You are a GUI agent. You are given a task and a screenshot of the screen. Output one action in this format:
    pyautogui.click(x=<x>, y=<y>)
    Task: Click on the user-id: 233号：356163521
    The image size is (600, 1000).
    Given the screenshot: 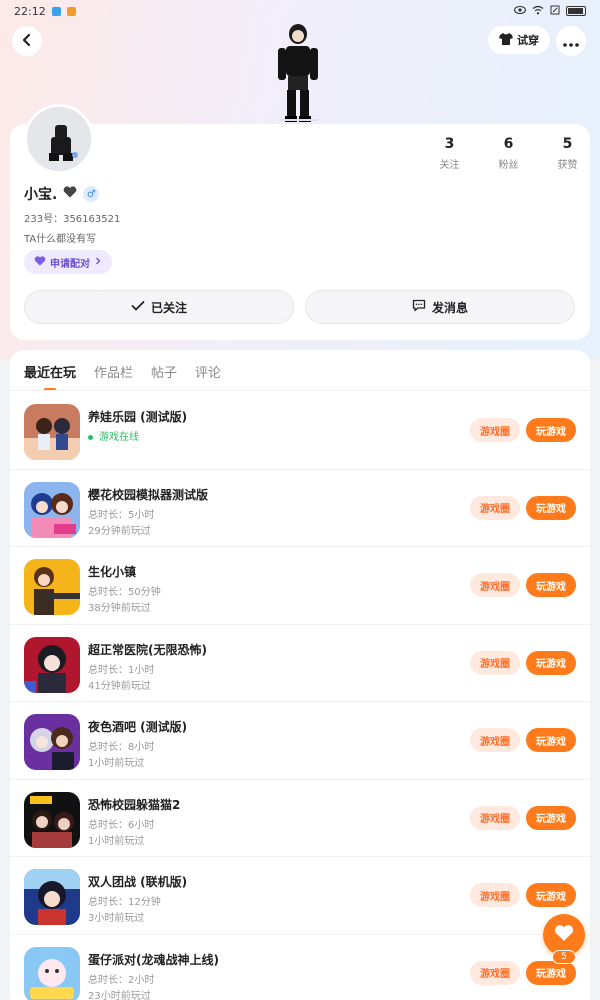 What is the action you would take?
    pyautogui.click(x=72, y=219)
    